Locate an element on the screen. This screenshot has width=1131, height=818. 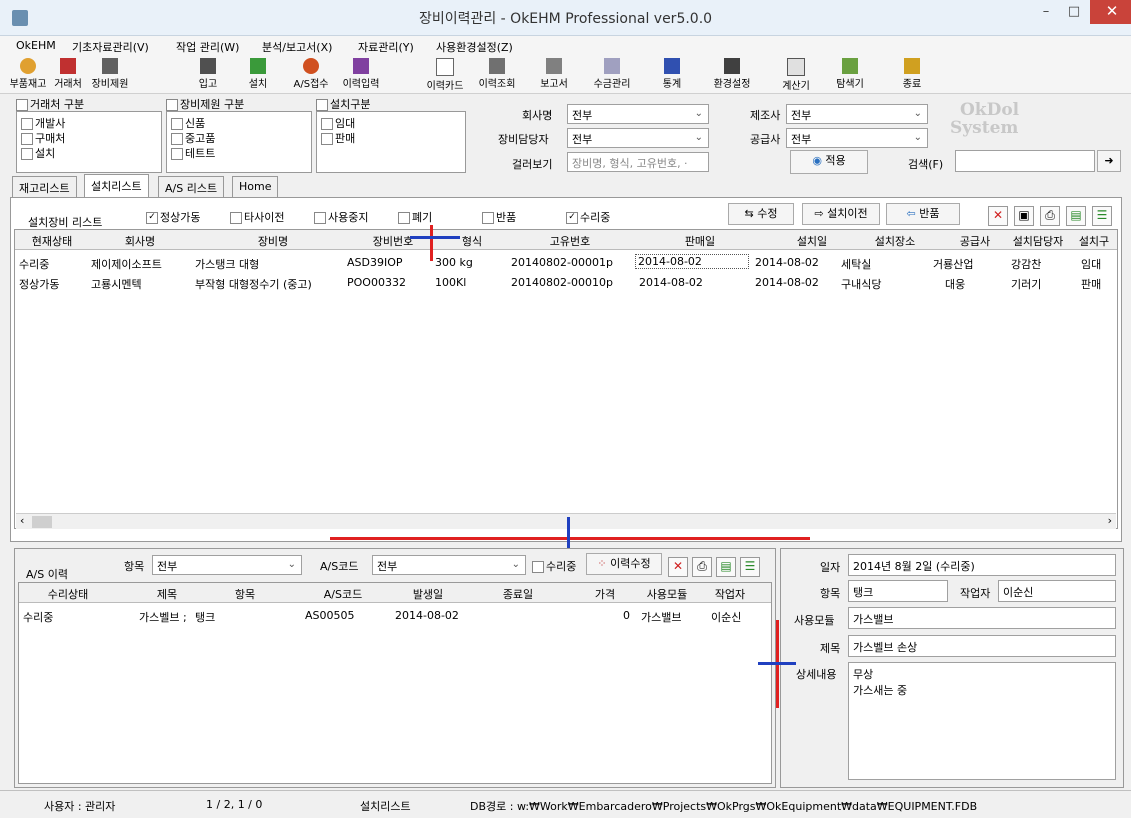
history-edit-button: ⁘ 이력수정 is located at coordinates (624, 564).